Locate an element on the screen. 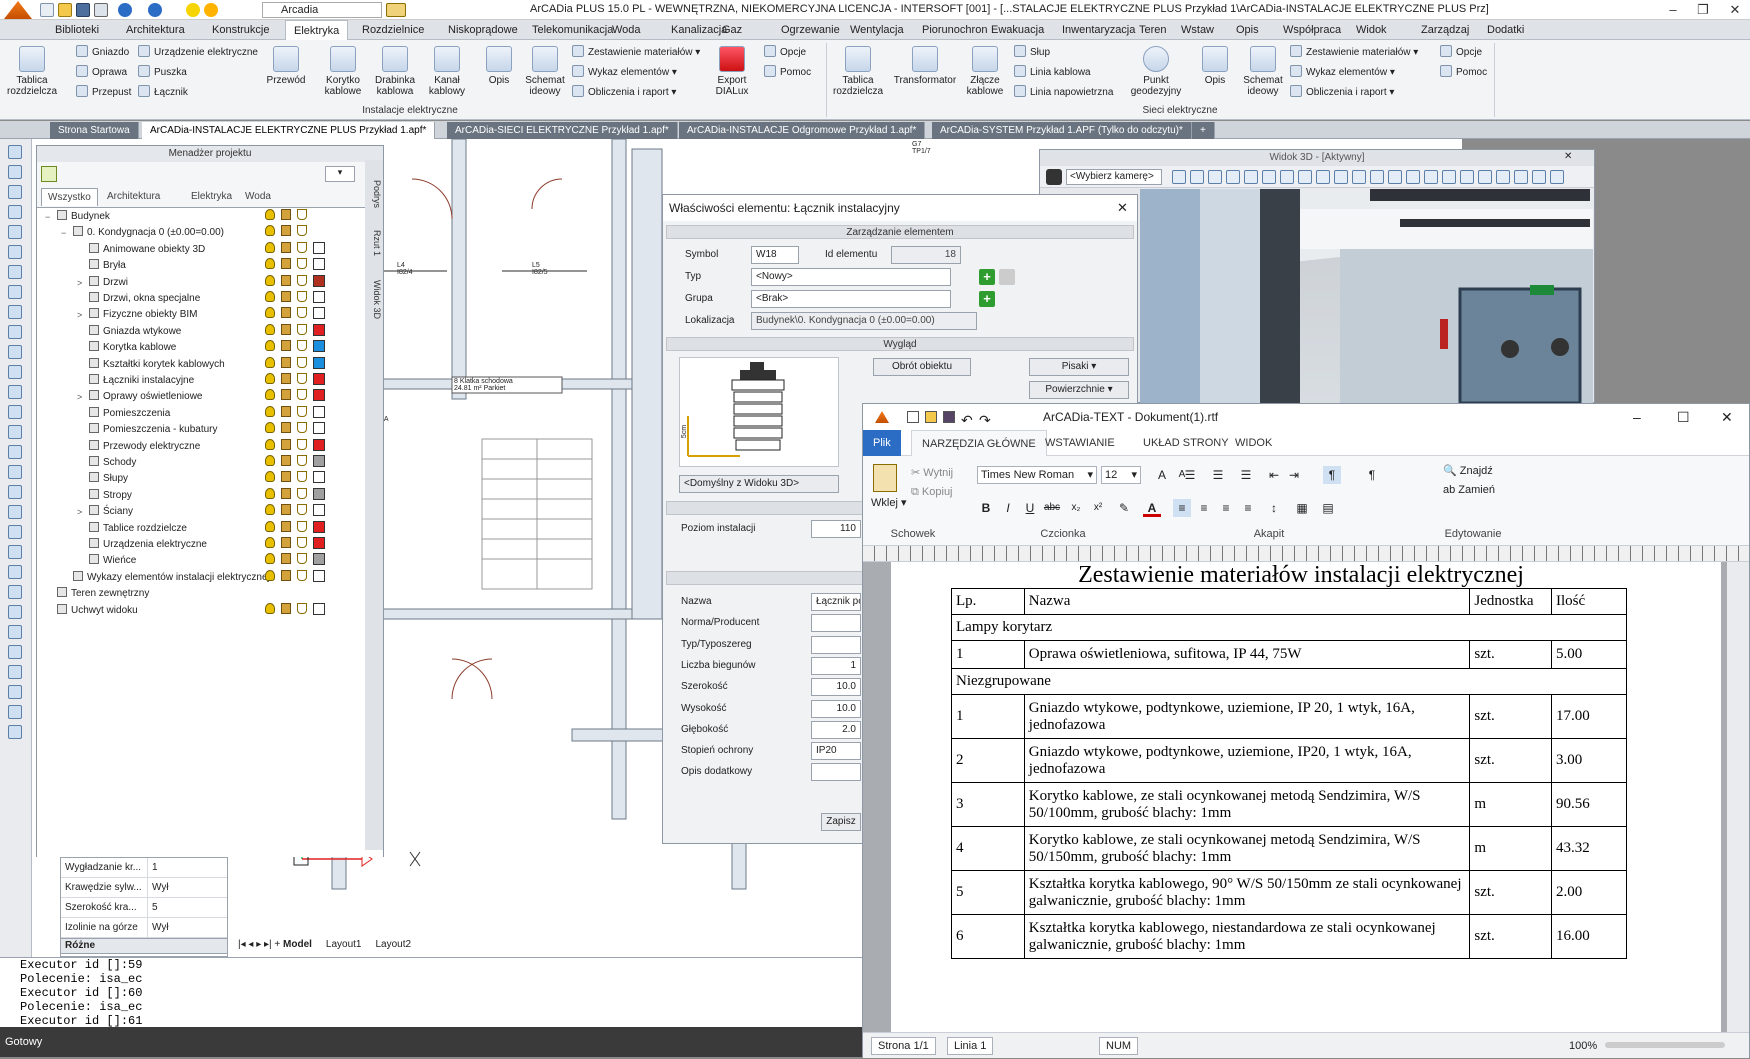 This screenshot has width=1750, height=1059. maximize-button: ☐ is located at coordinates (1683, 417).